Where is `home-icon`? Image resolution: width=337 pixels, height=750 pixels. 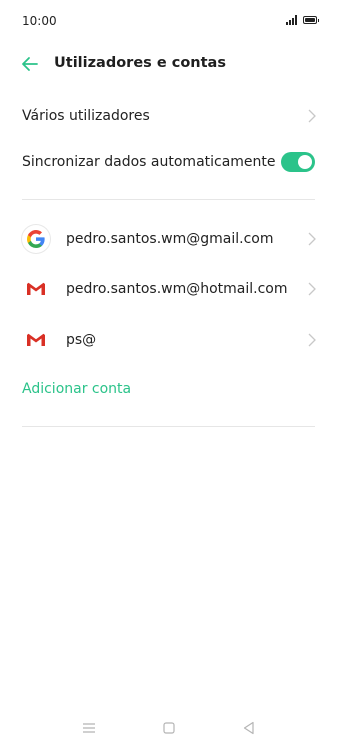 home-icon is located at coordinates (169, 728).